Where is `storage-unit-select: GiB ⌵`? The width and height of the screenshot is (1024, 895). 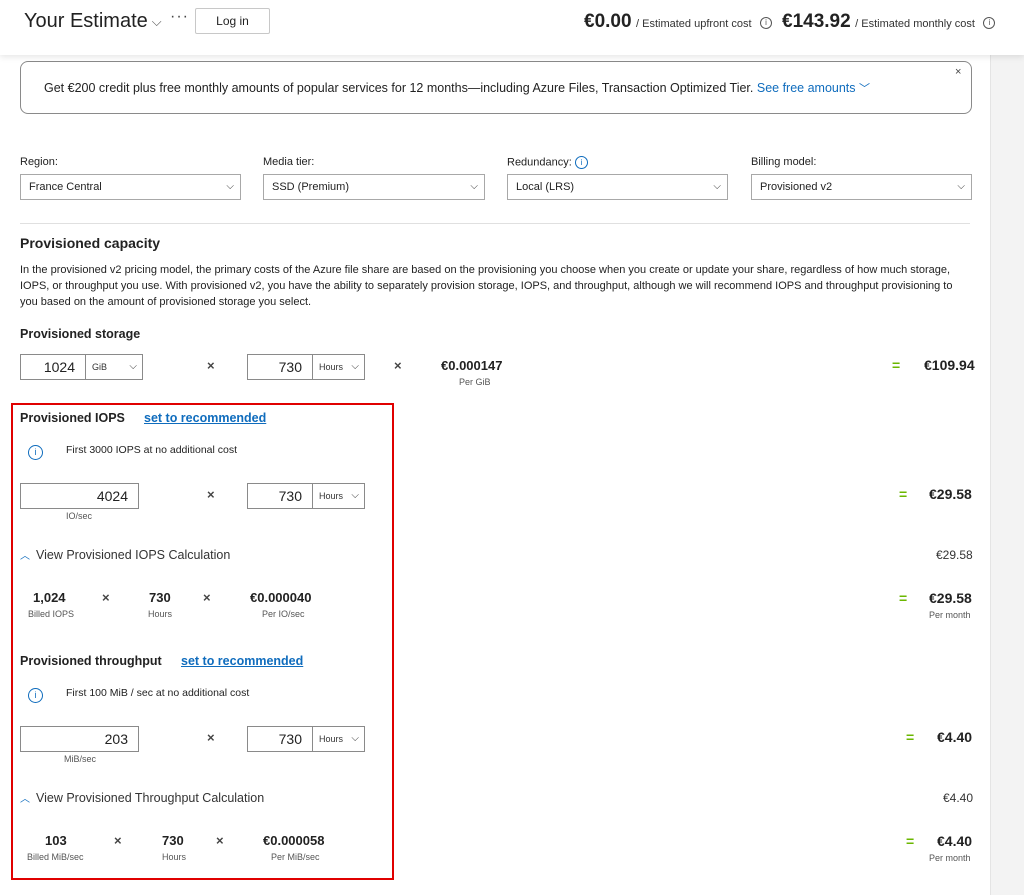 storage-unit-select: GiB ⌵ is located at coordinates (114, 367).